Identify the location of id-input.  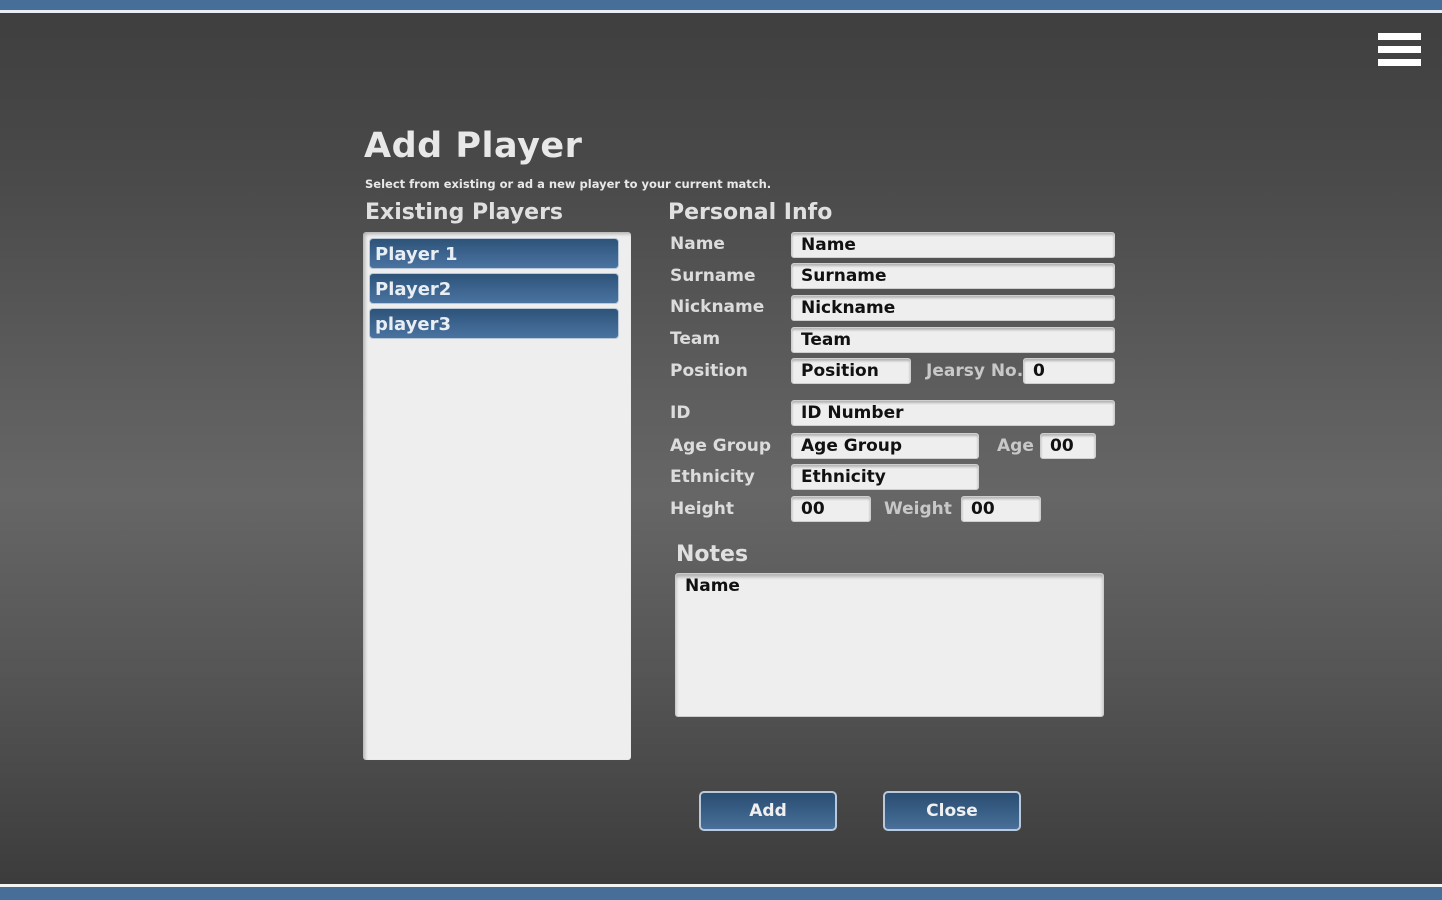
(953, 413).